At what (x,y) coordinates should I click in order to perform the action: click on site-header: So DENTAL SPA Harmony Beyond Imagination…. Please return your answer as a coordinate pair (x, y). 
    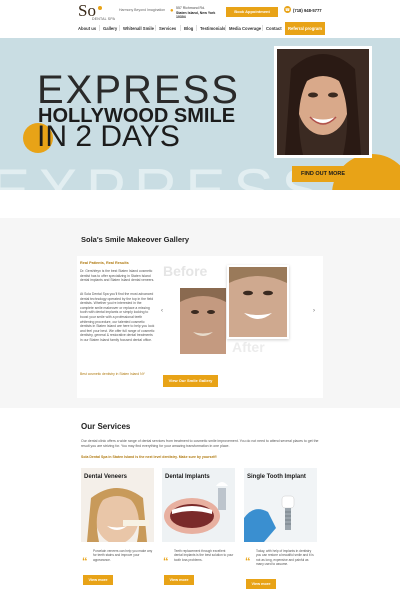
    Looking at the image, I should click on (200, 19).